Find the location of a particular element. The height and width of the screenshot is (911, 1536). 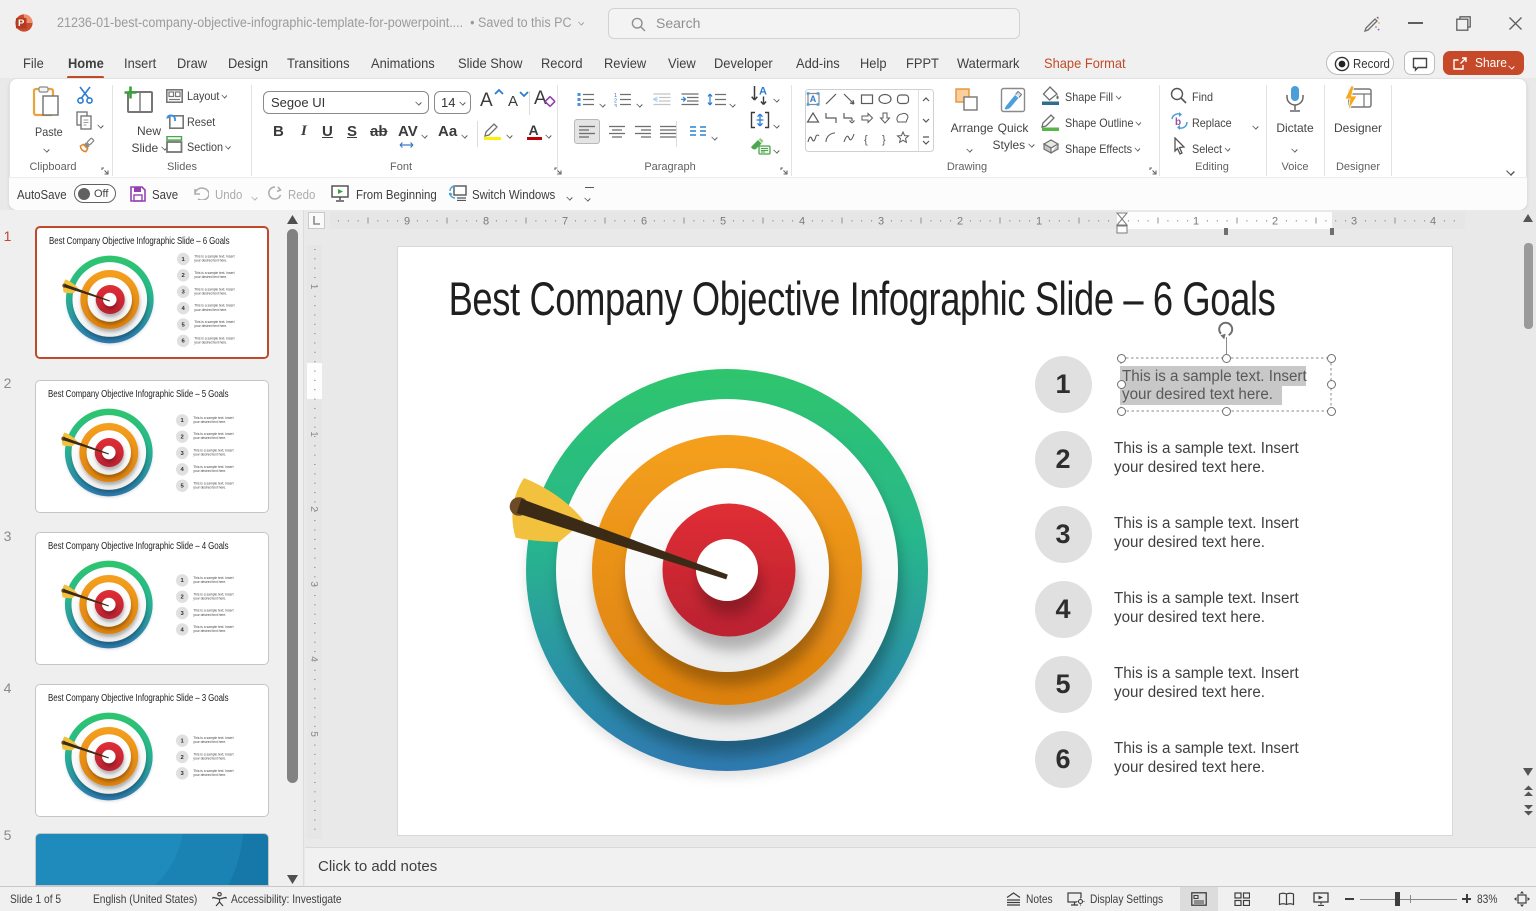

svg-text: b is located at coordinates (1178, 122).